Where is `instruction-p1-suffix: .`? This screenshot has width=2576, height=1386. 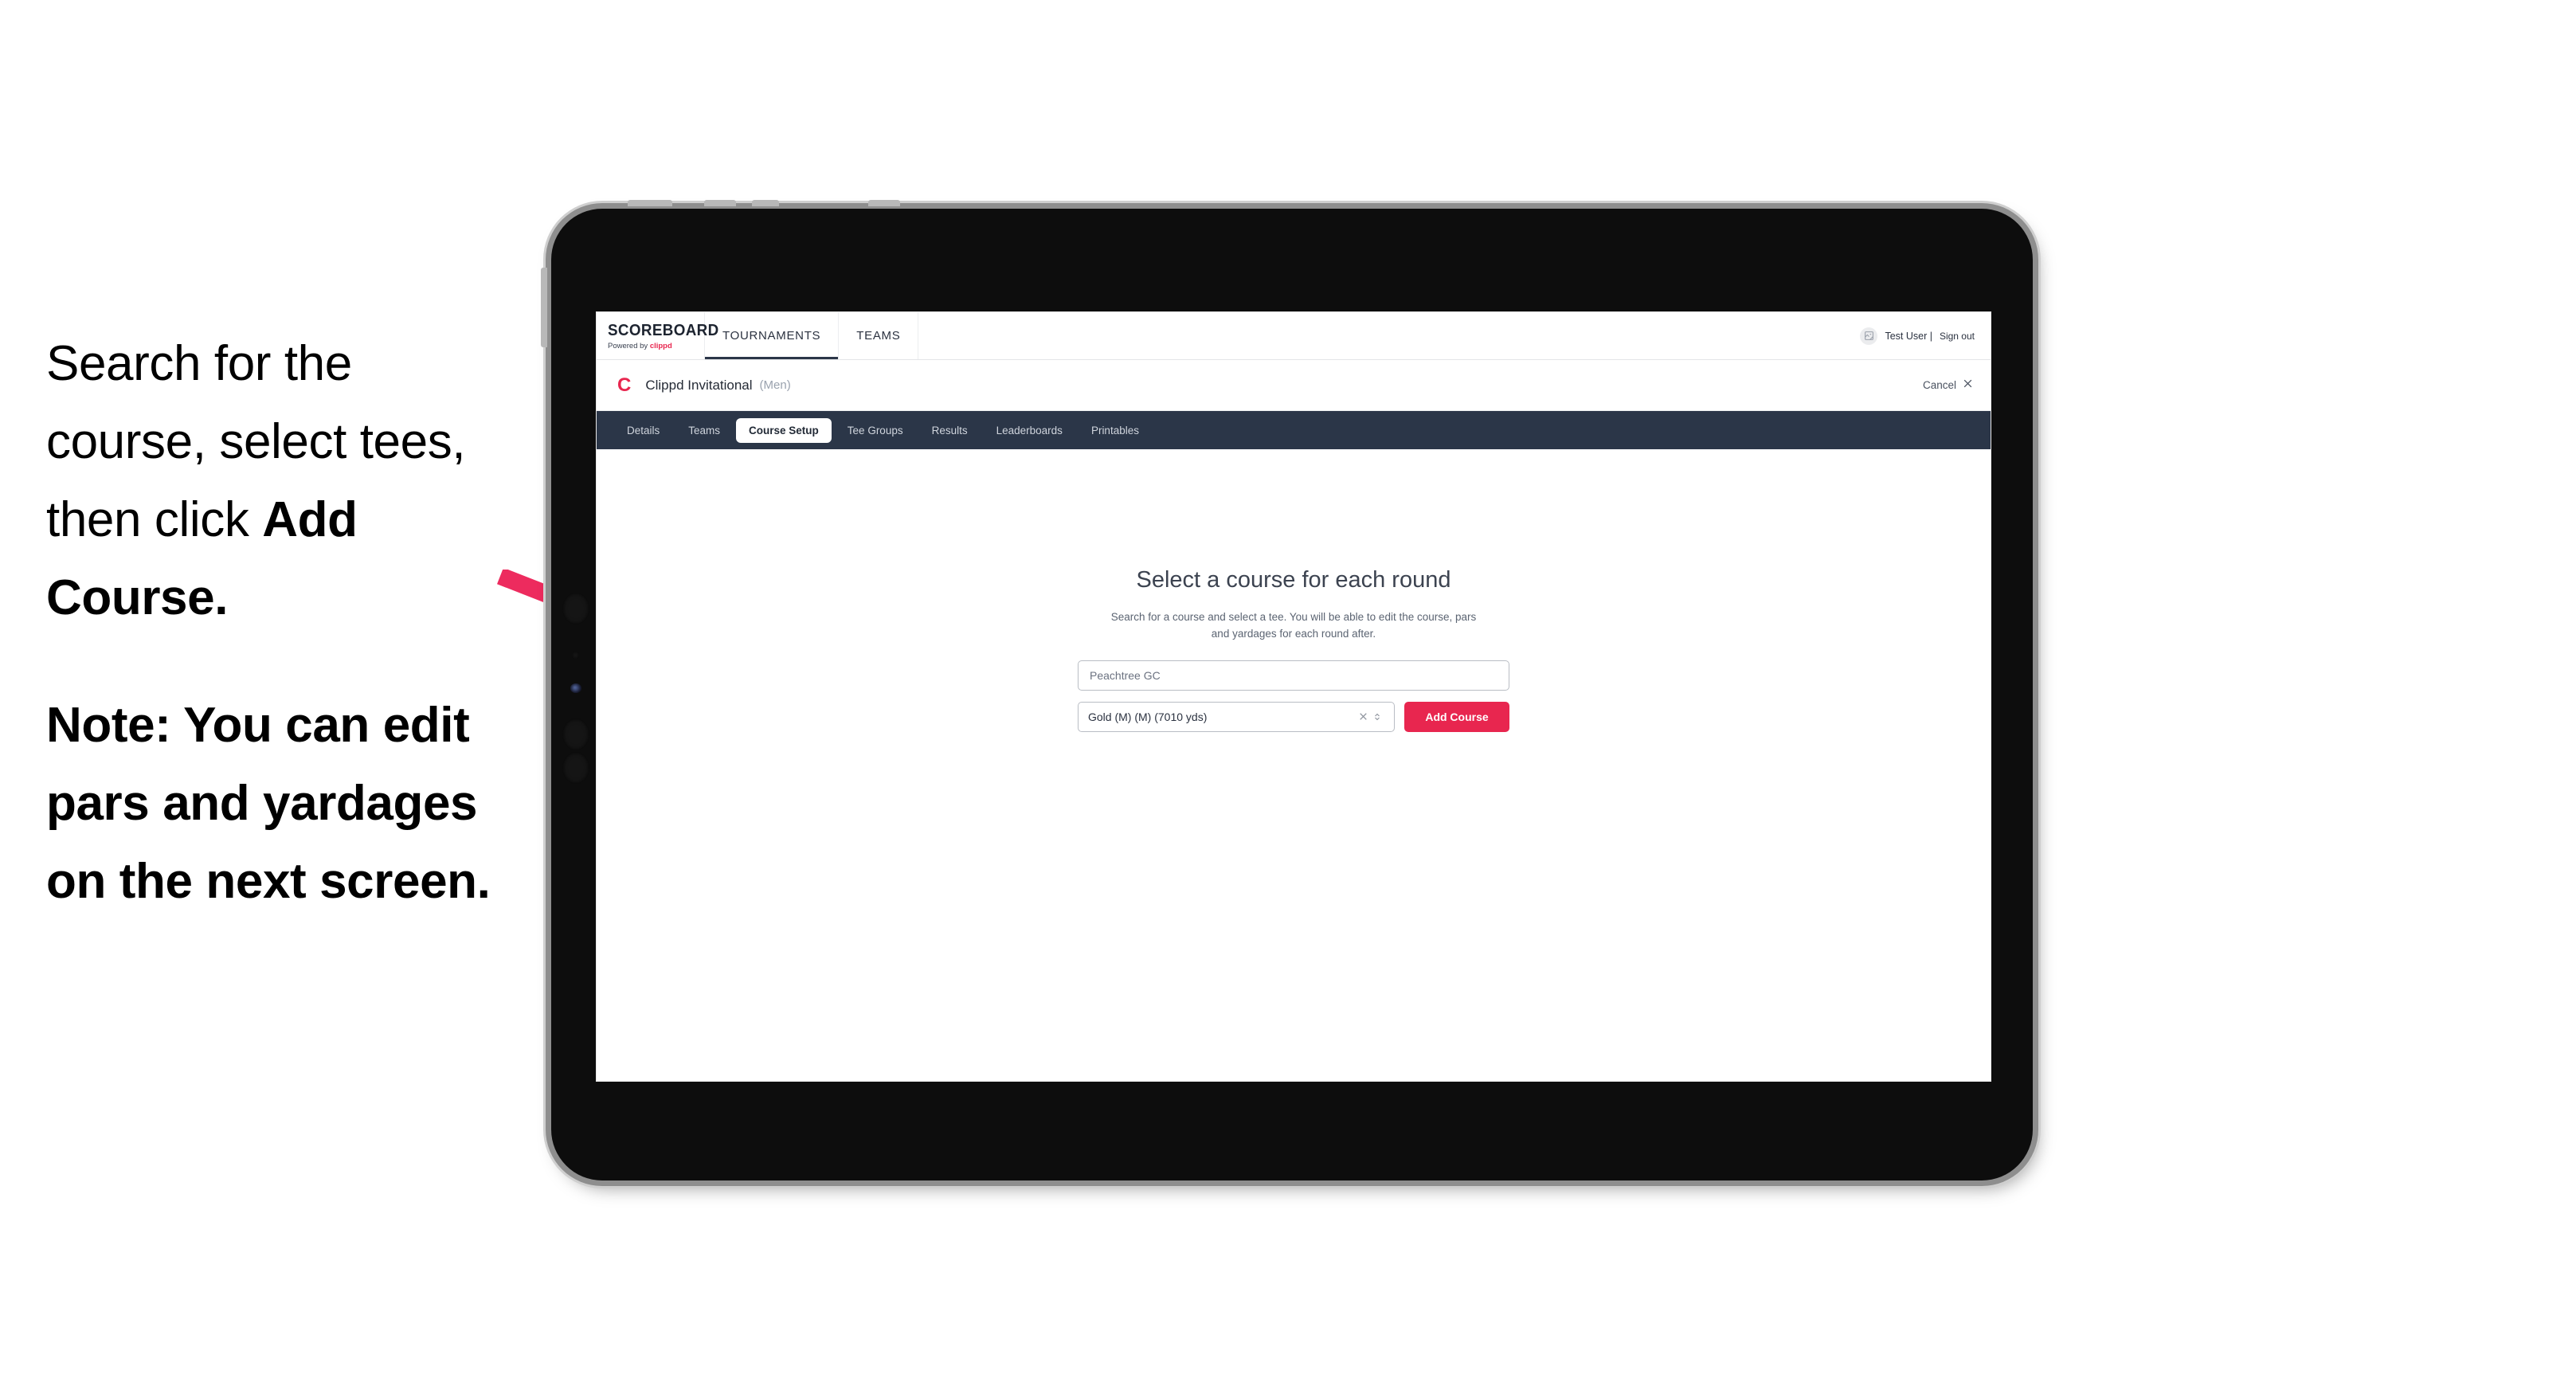
instruction-p1-suffix: . is located at coordinates (221, 597).